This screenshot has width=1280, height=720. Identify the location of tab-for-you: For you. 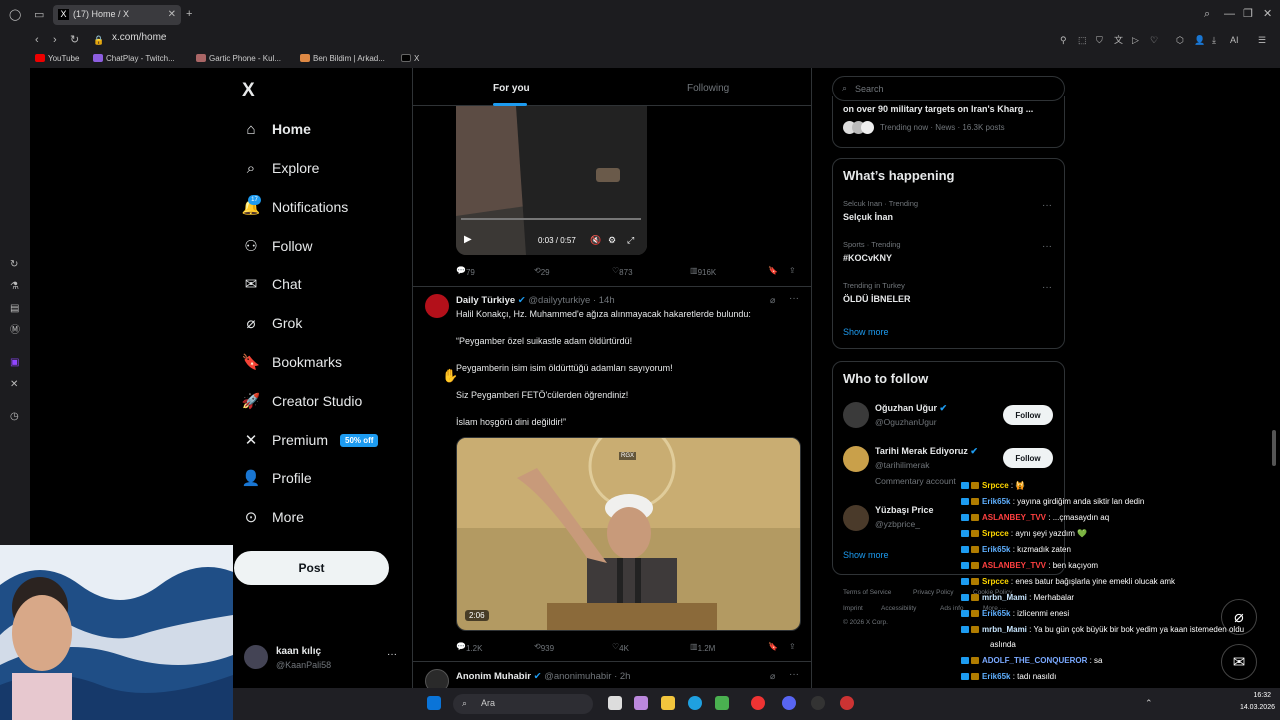
(511, 88).